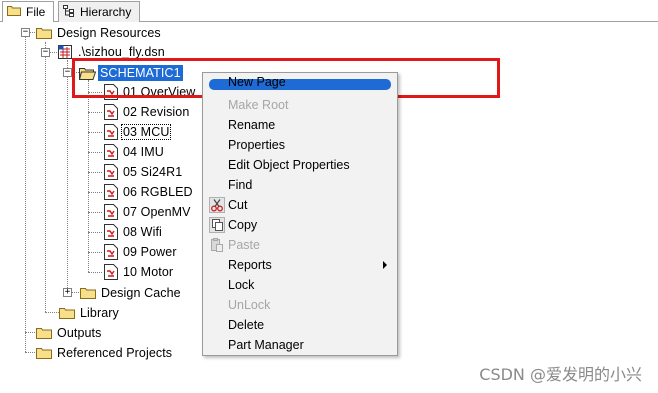 This screenshot has height=393, width=658. I want to click on menu-item-edit-object-properties: Edit Object Properties, so click(300, 165).